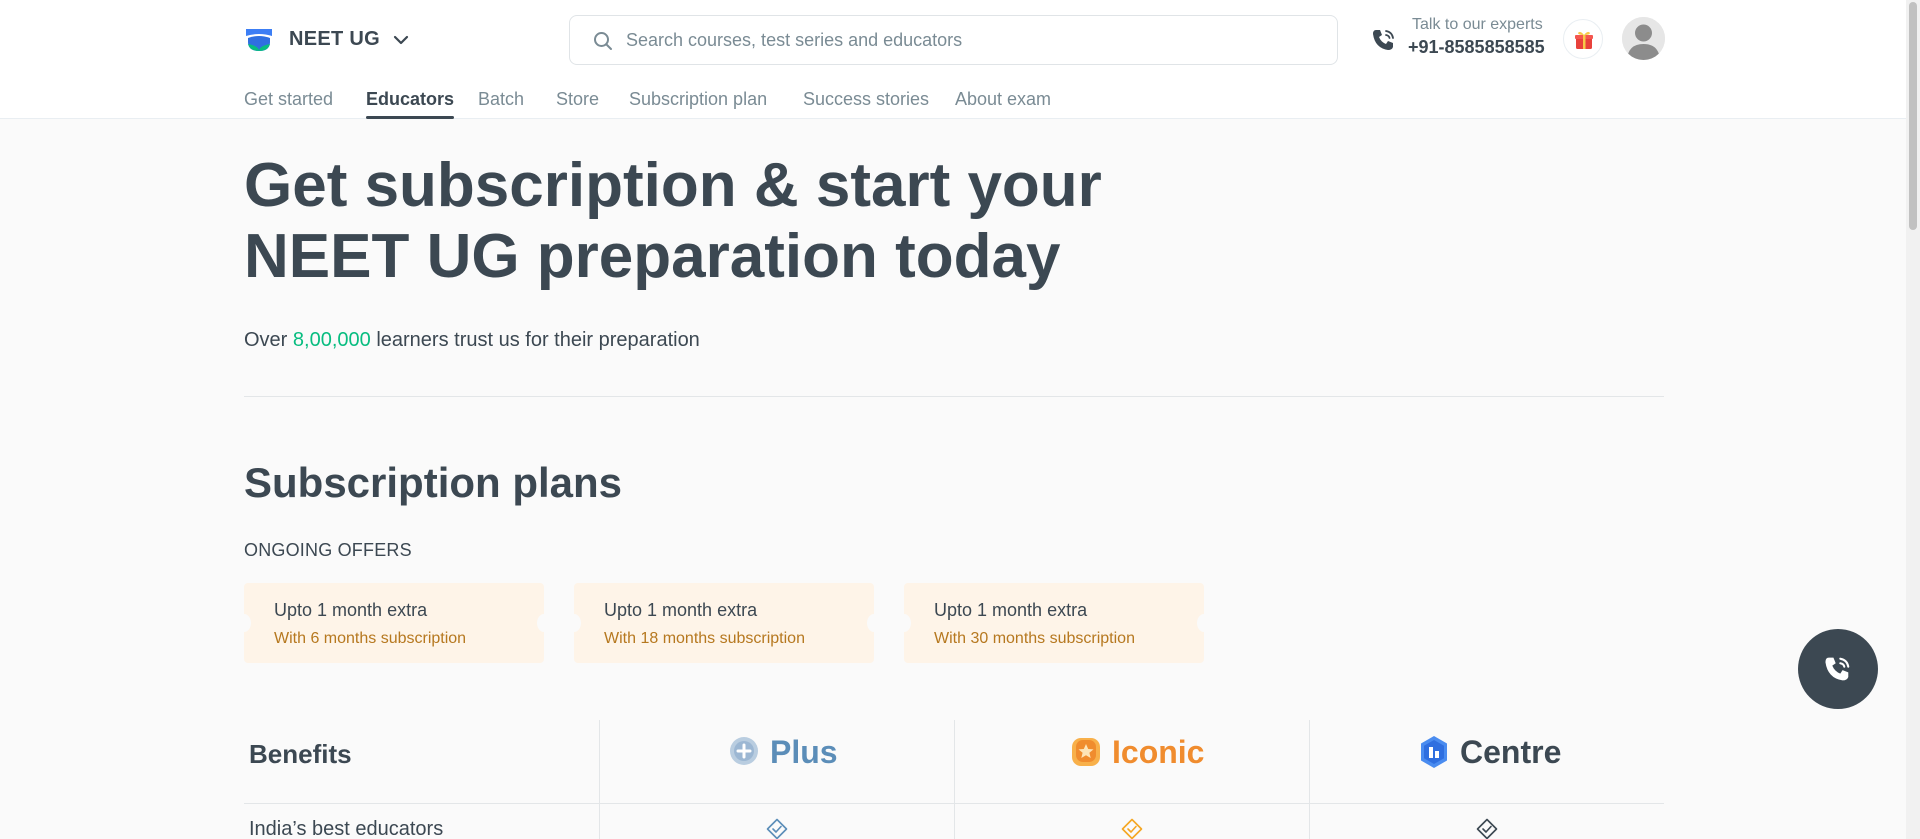 The image size is (1920, 839). What do you see at coordinates (1476, 47) in the screenshot?
I see `expert-phone-number: +91-8585858585` at bounding box center [1476, 47].